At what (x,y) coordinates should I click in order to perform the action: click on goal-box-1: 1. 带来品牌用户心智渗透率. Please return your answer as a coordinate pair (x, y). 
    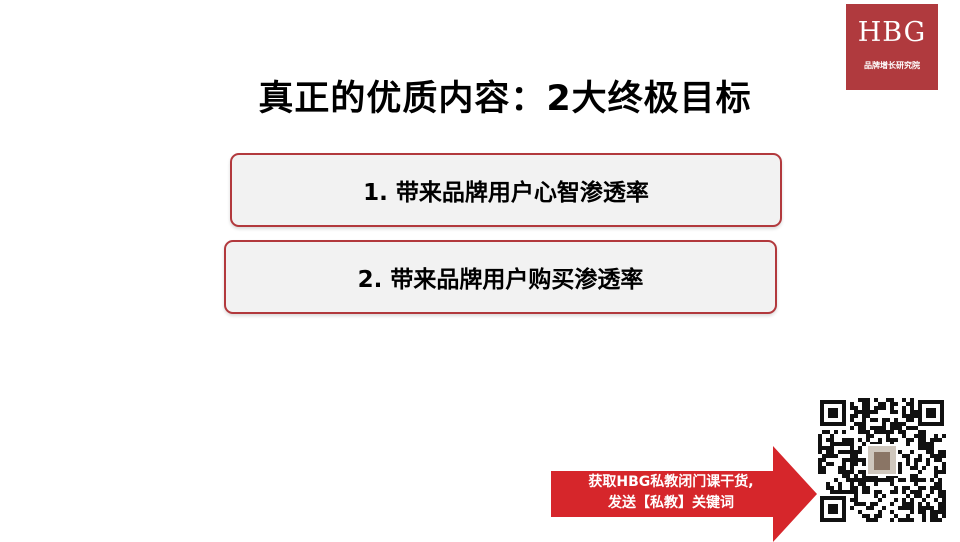
    Looking at the image, I should click on (506, 190).